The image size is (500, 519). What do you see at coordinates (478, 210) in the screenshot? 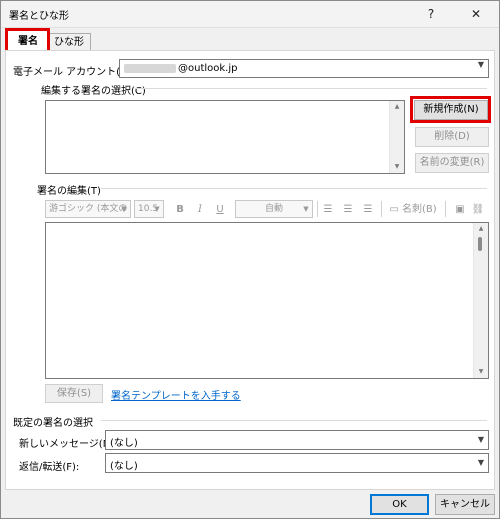
I see `insert-hyperlink-icon: ⛓` at bounding box center [478, 210].